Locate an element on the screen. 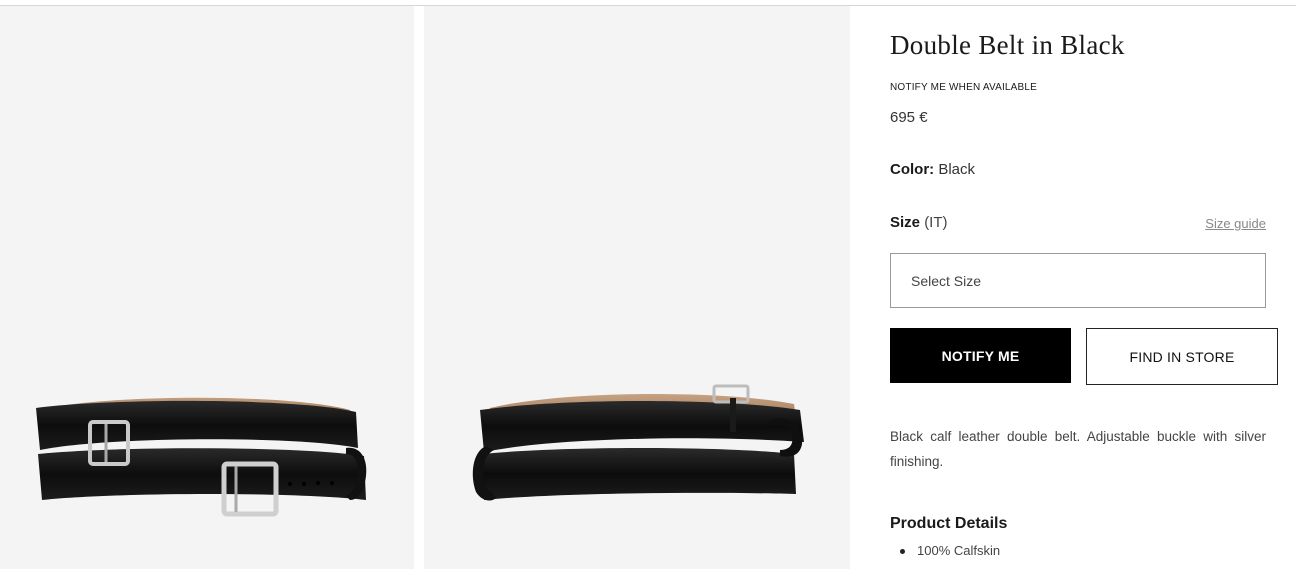  size-unit: (IT) is located at coordinates (936, 222).